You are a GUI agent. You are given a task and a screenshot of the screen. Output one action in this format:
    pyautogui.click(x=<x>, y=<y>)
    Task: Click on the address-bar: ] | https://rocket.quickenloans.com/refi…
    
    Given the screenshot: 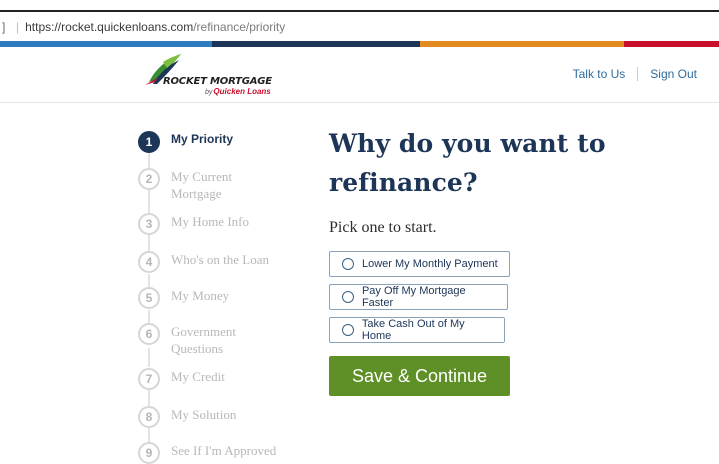 What is the action you would take?
    pyautogui.click(x=359, y=27)
    